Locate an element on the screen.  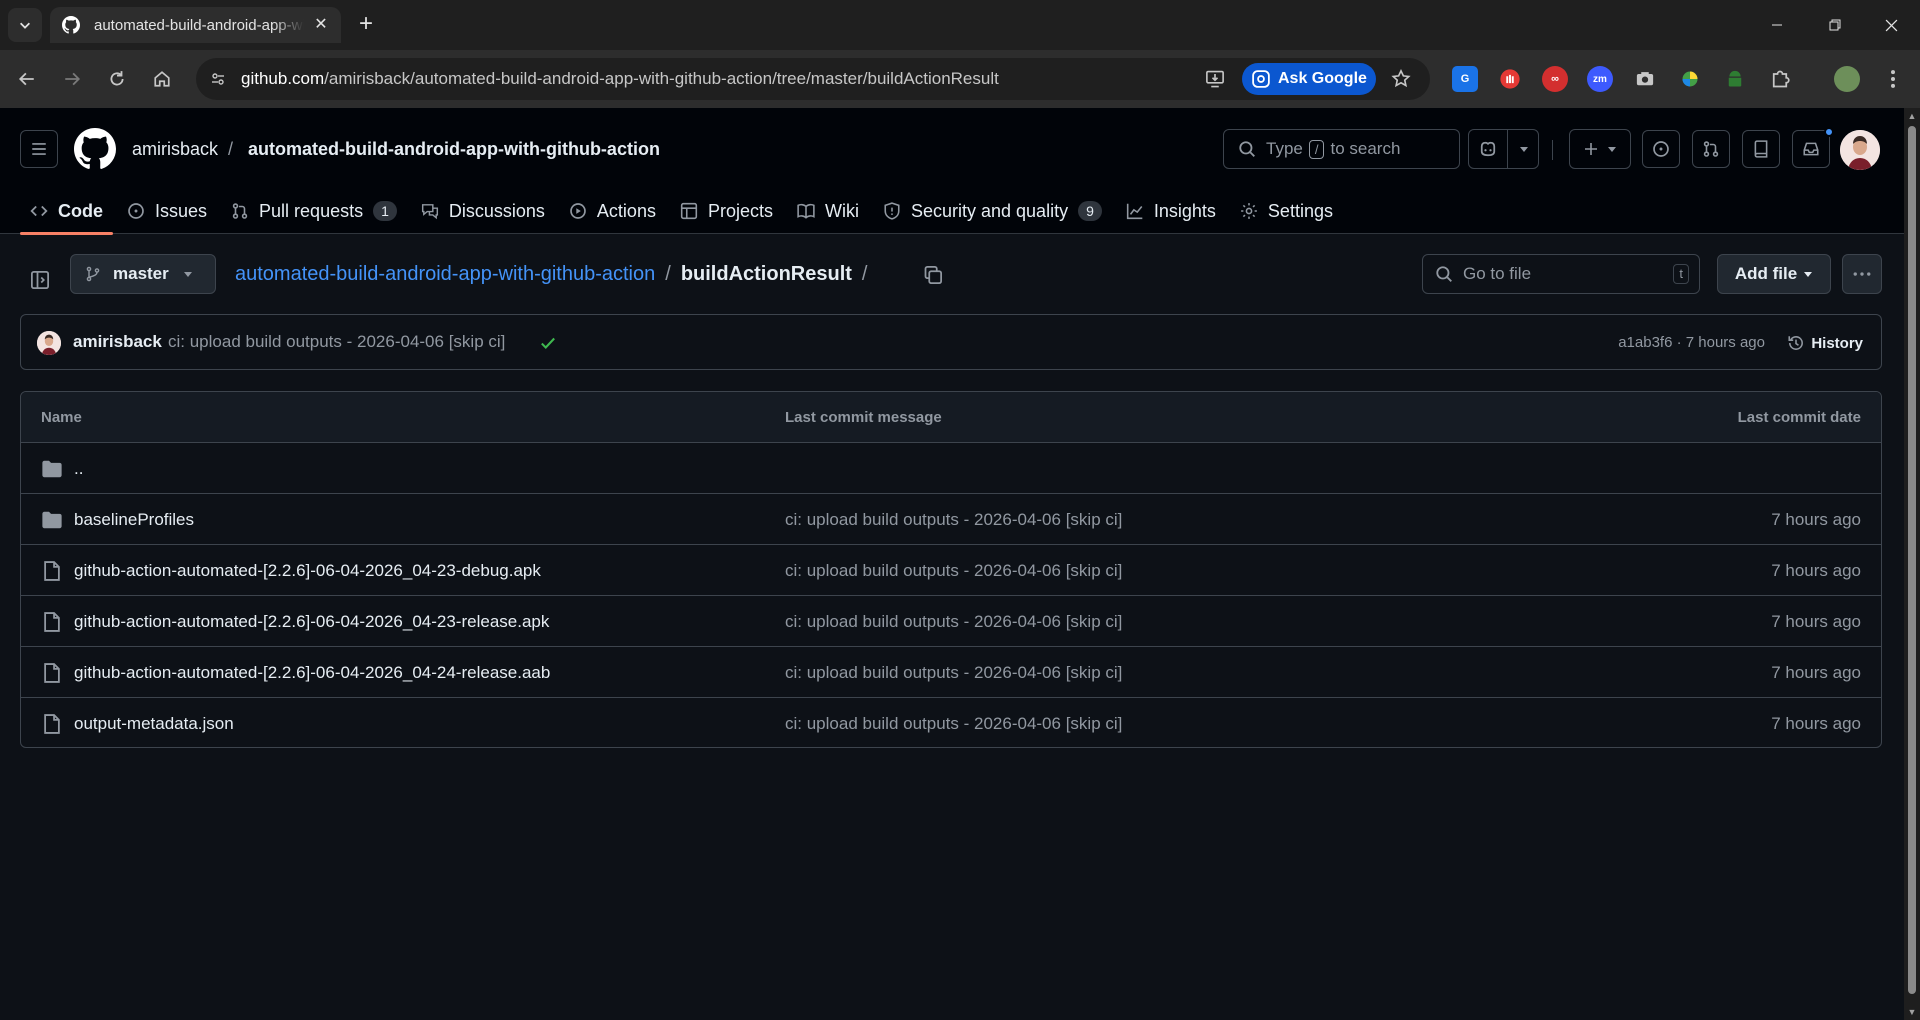
close-tab-icon: ✕ is located at coordinates (321, 25).